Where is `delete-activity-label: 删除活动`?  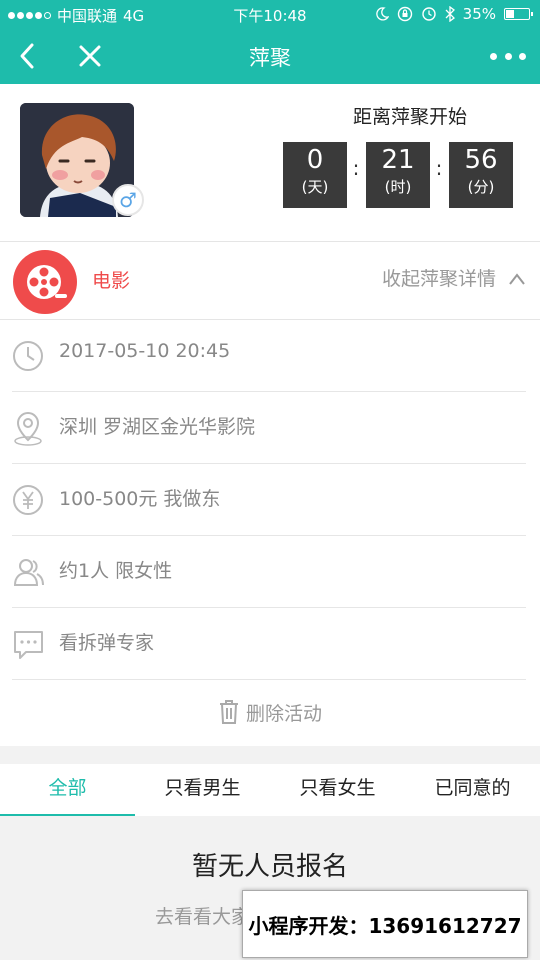
delete-activity-label: 删除活动 is located at coordinates (283, 713).